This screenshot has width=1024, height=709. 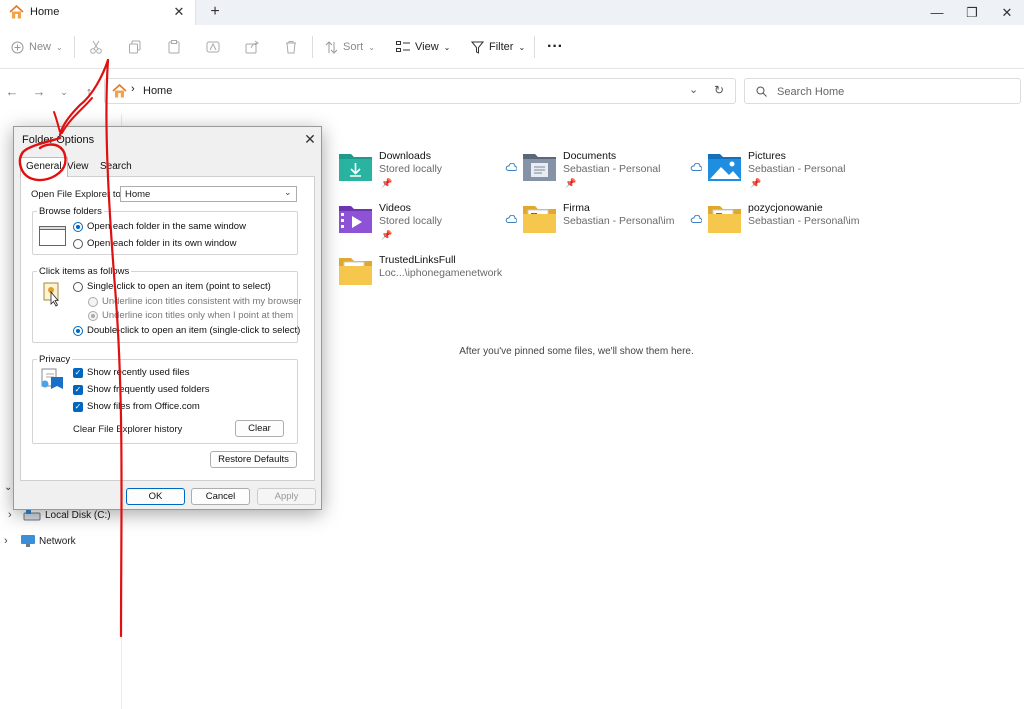 I want to click on checkbox-recent-files: ✓ Show recently used files, so click(x=131, y=372).